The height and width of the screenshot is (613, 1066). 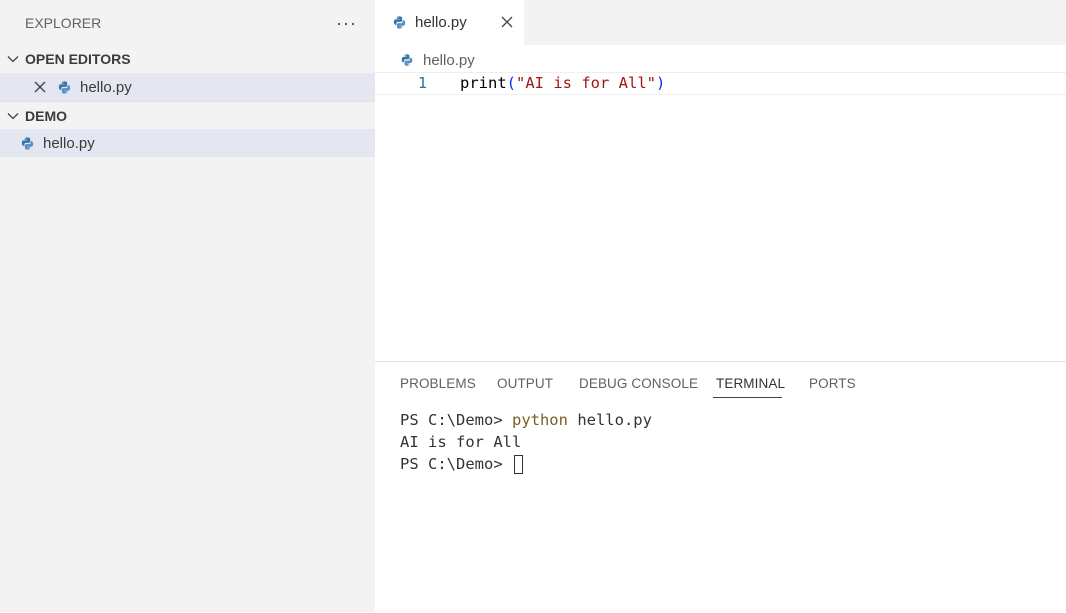 What do you see at coordinates (187, 59) in the screenshot?
I see `open-editors-section: OPEN EDITORS` at bounding box center [187, 59].